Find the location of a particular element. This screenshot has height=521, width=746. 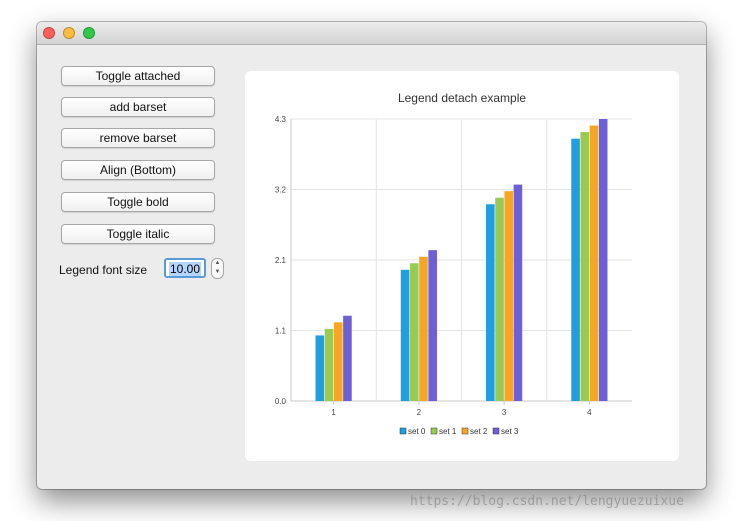

add-barset-button: add barset is located at coordinates (138, 107).